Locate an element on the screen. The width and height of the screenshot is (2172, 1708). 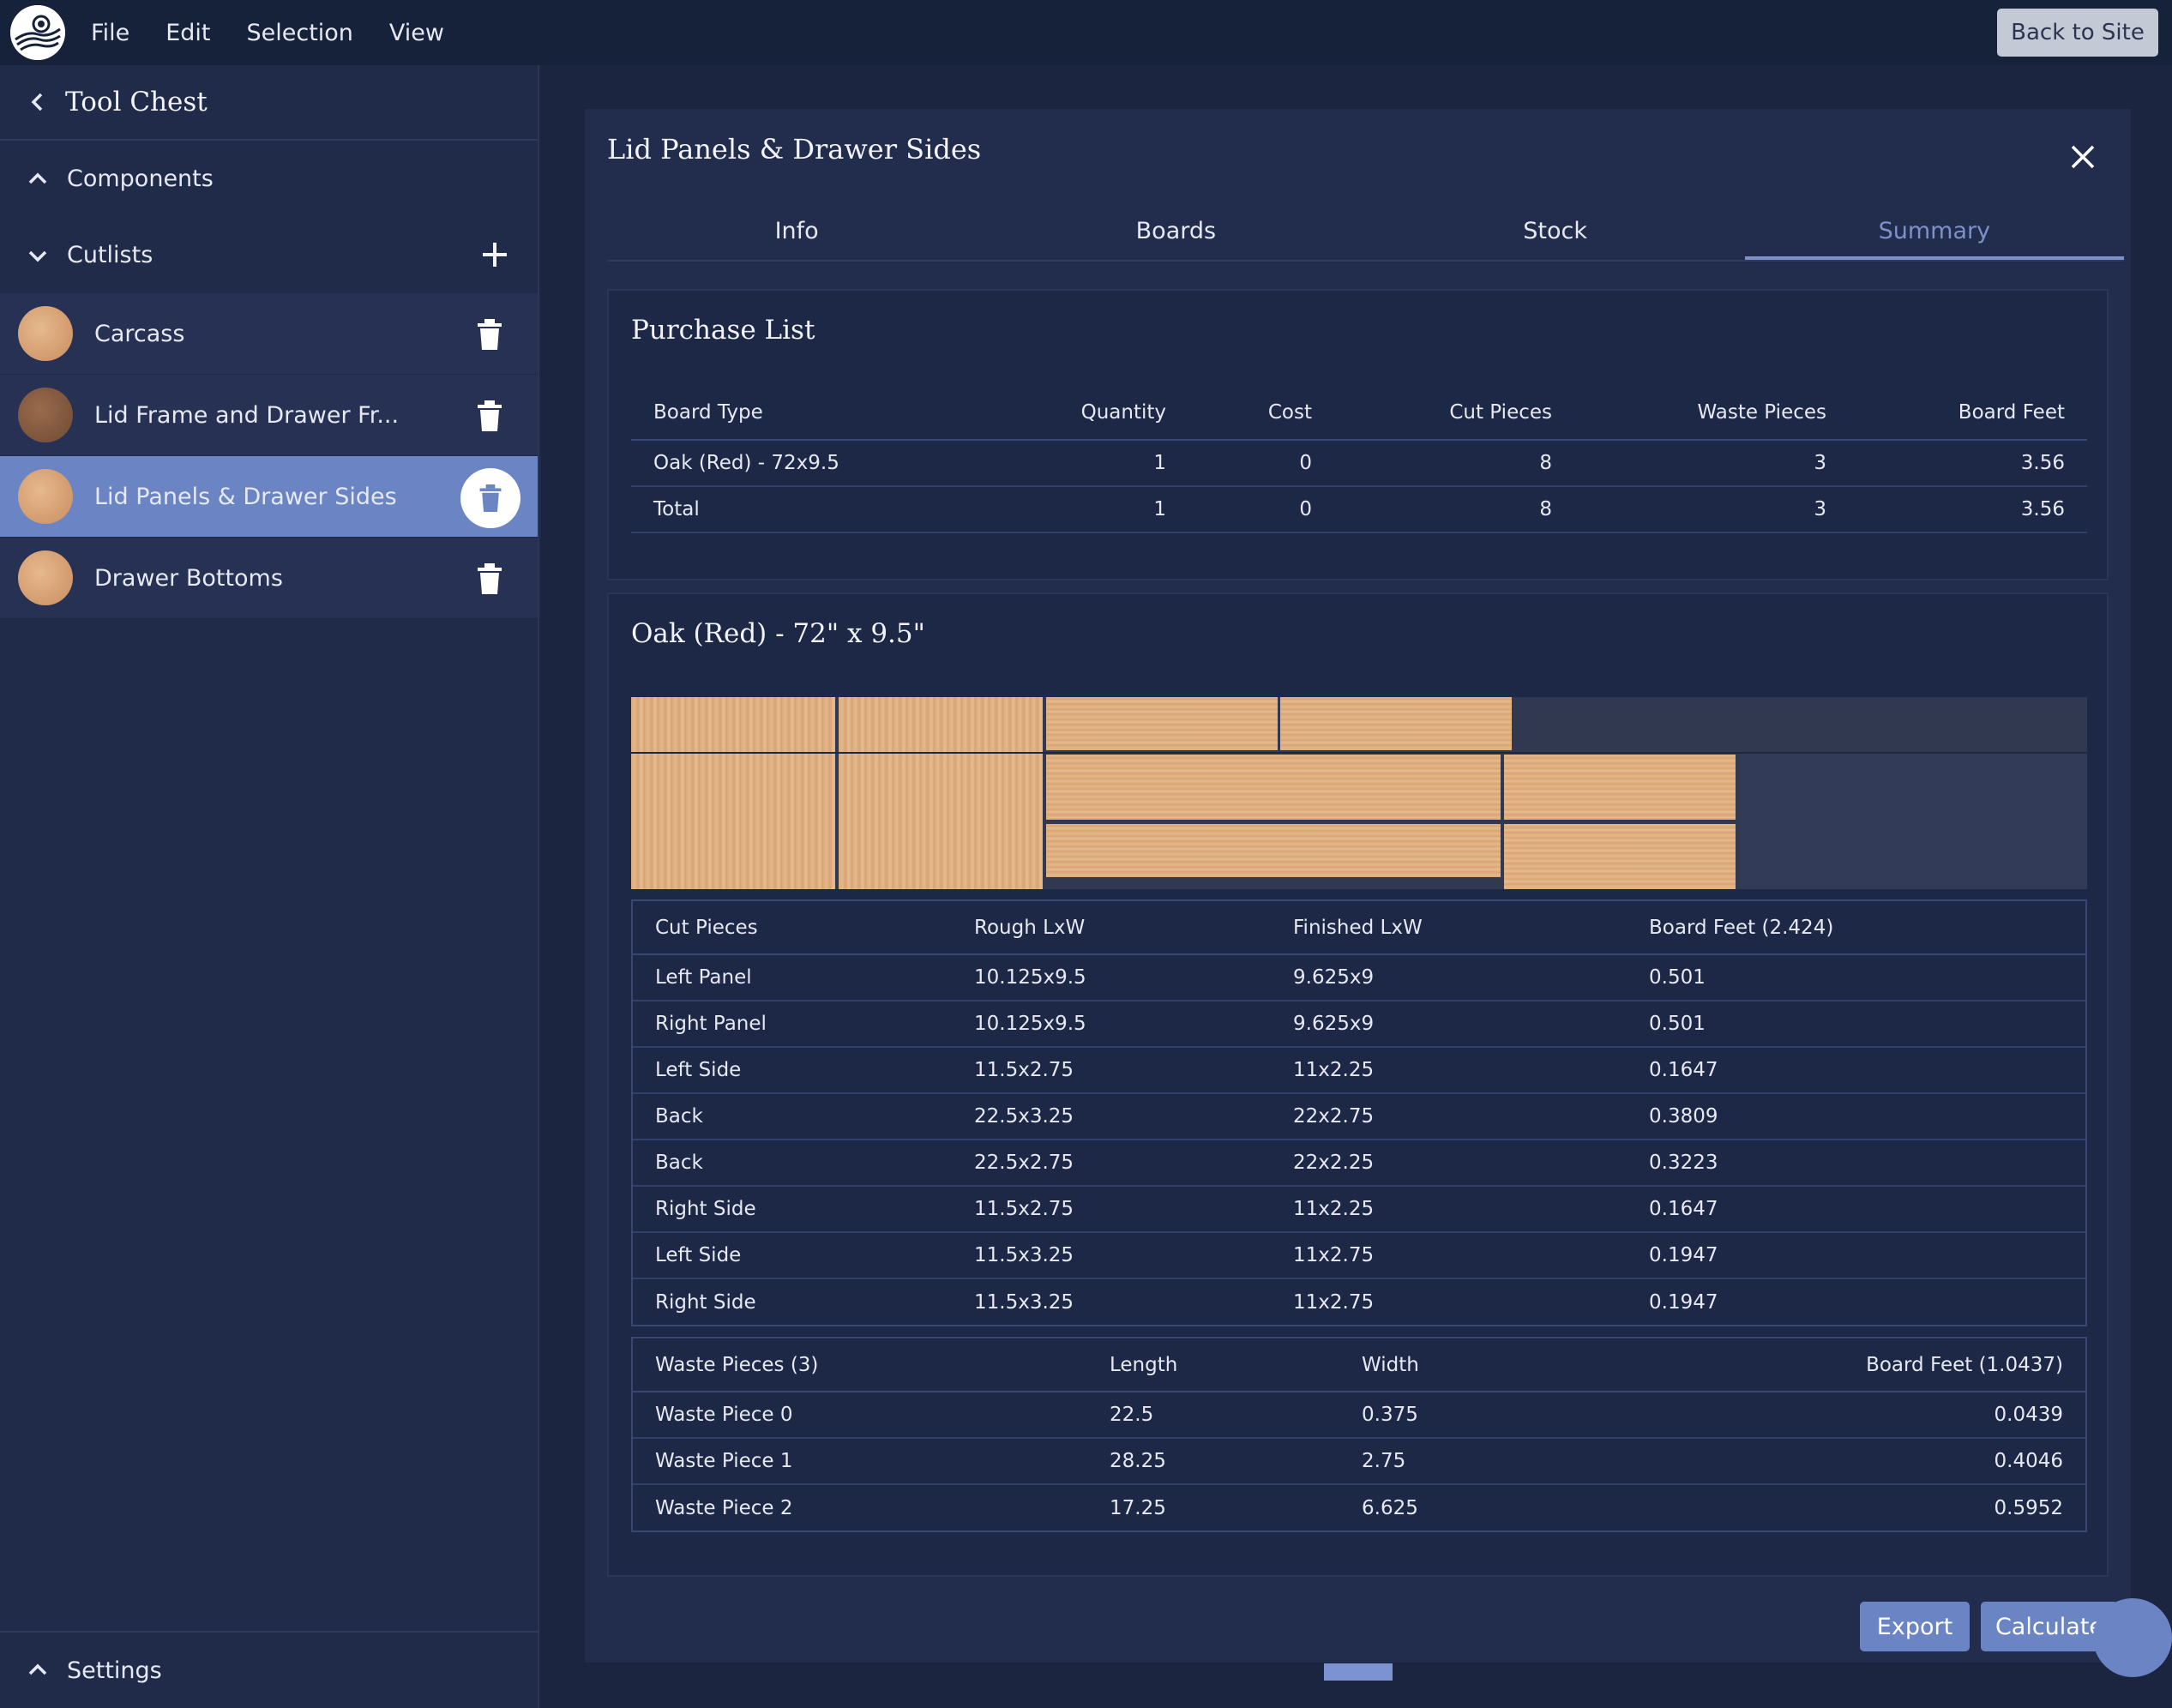
cut-piece-left-panel is located at coordinates (733, 793).